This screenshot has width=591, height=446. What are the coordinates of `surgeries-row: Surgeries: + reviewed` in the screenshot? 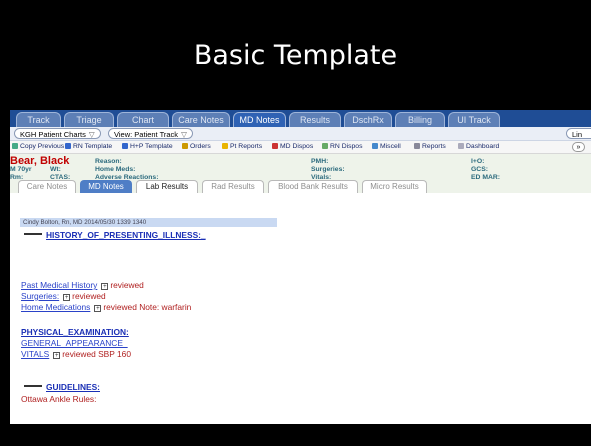 It's located at (63, 296).